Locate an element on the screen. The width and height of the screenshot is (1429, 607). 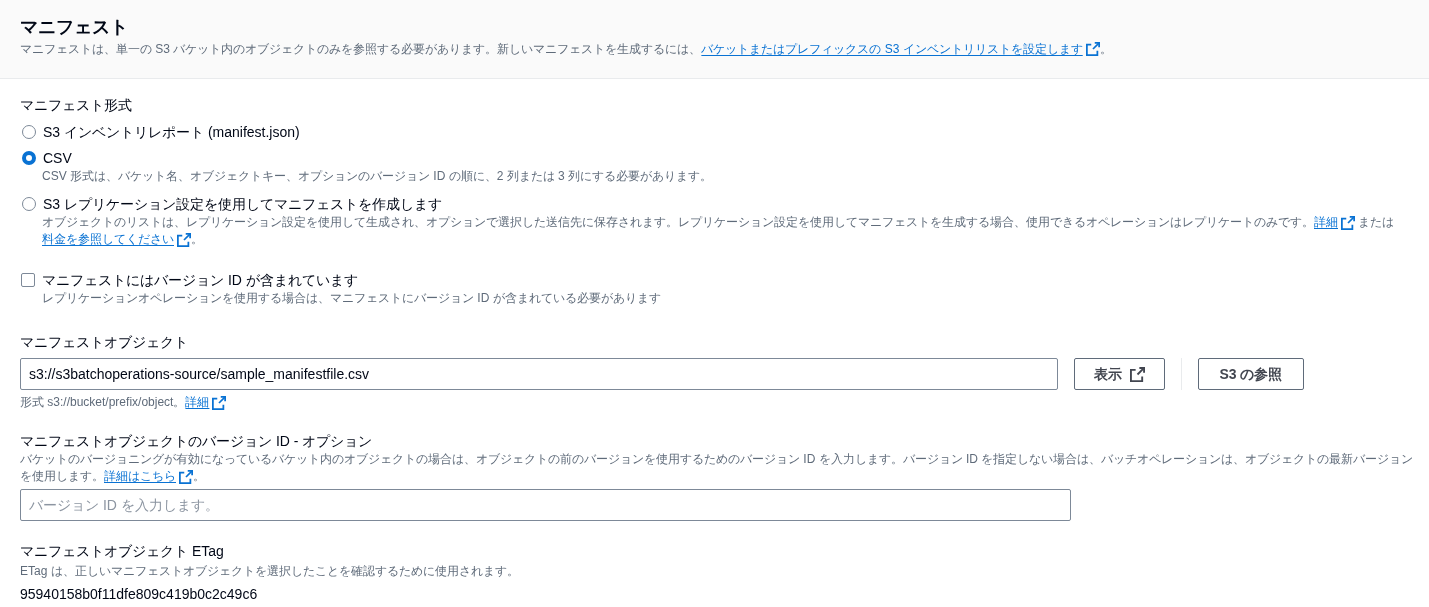
option-description: オブジェクトのリストは、レプリケーション設定を使用して生成され、オプションで選択した送信先に保存されます。レプリケーション設定を使用してマニフェストを生成する場合、使用できるオペレーションはレプリケートのみです。詳細 または 料金を参照してください 。 is located at coordinates (718, 232).